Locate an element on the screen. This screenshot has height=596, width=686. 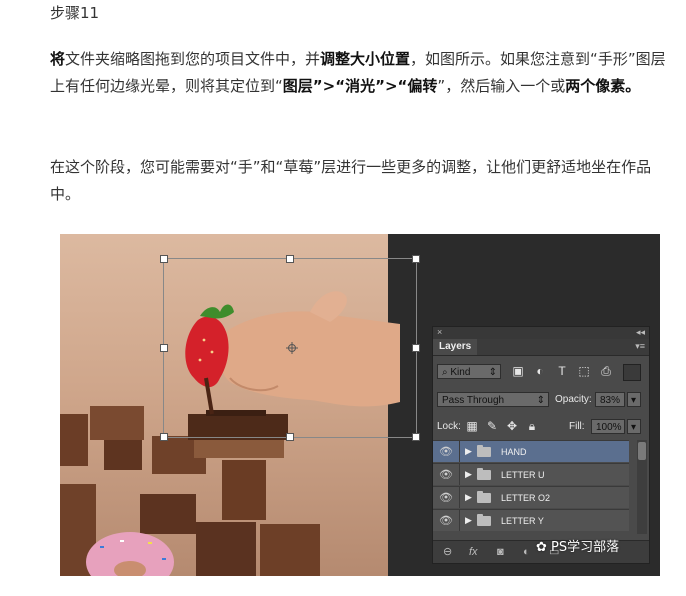
bold-text: 将 is located at coordinates (58, 59).